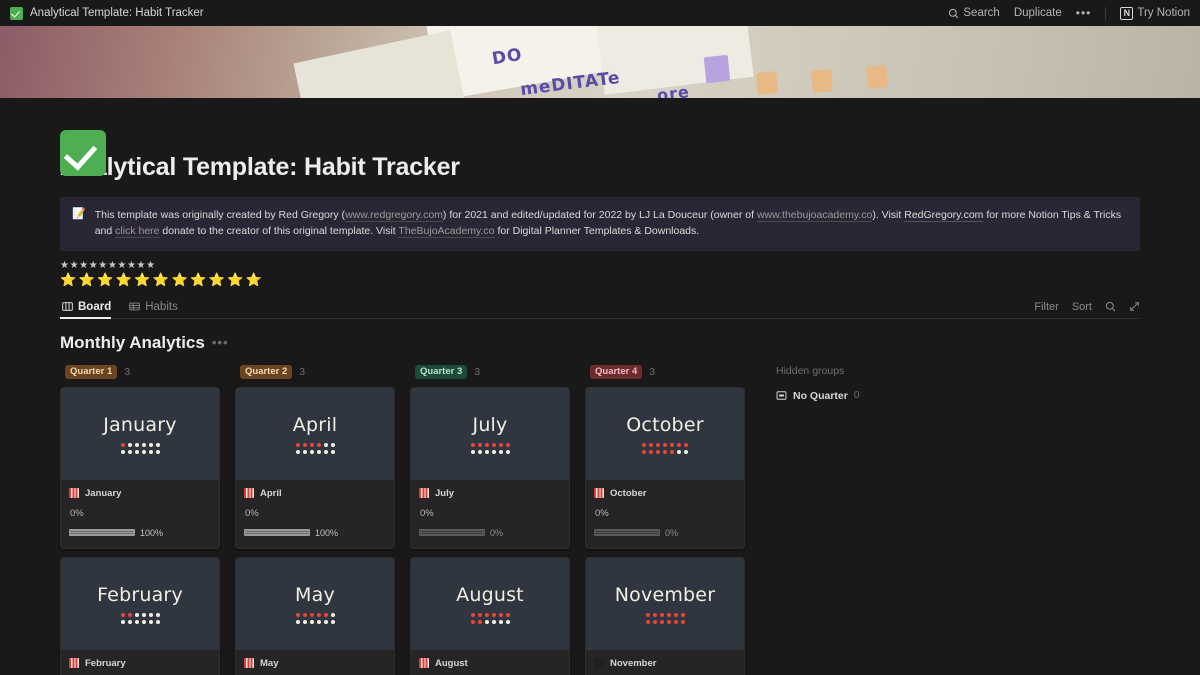 This screenshot has height=675, width=1200. Describe the element at coordinates (665, 603) in the screenshot. I see `card-cover: November` at that location.